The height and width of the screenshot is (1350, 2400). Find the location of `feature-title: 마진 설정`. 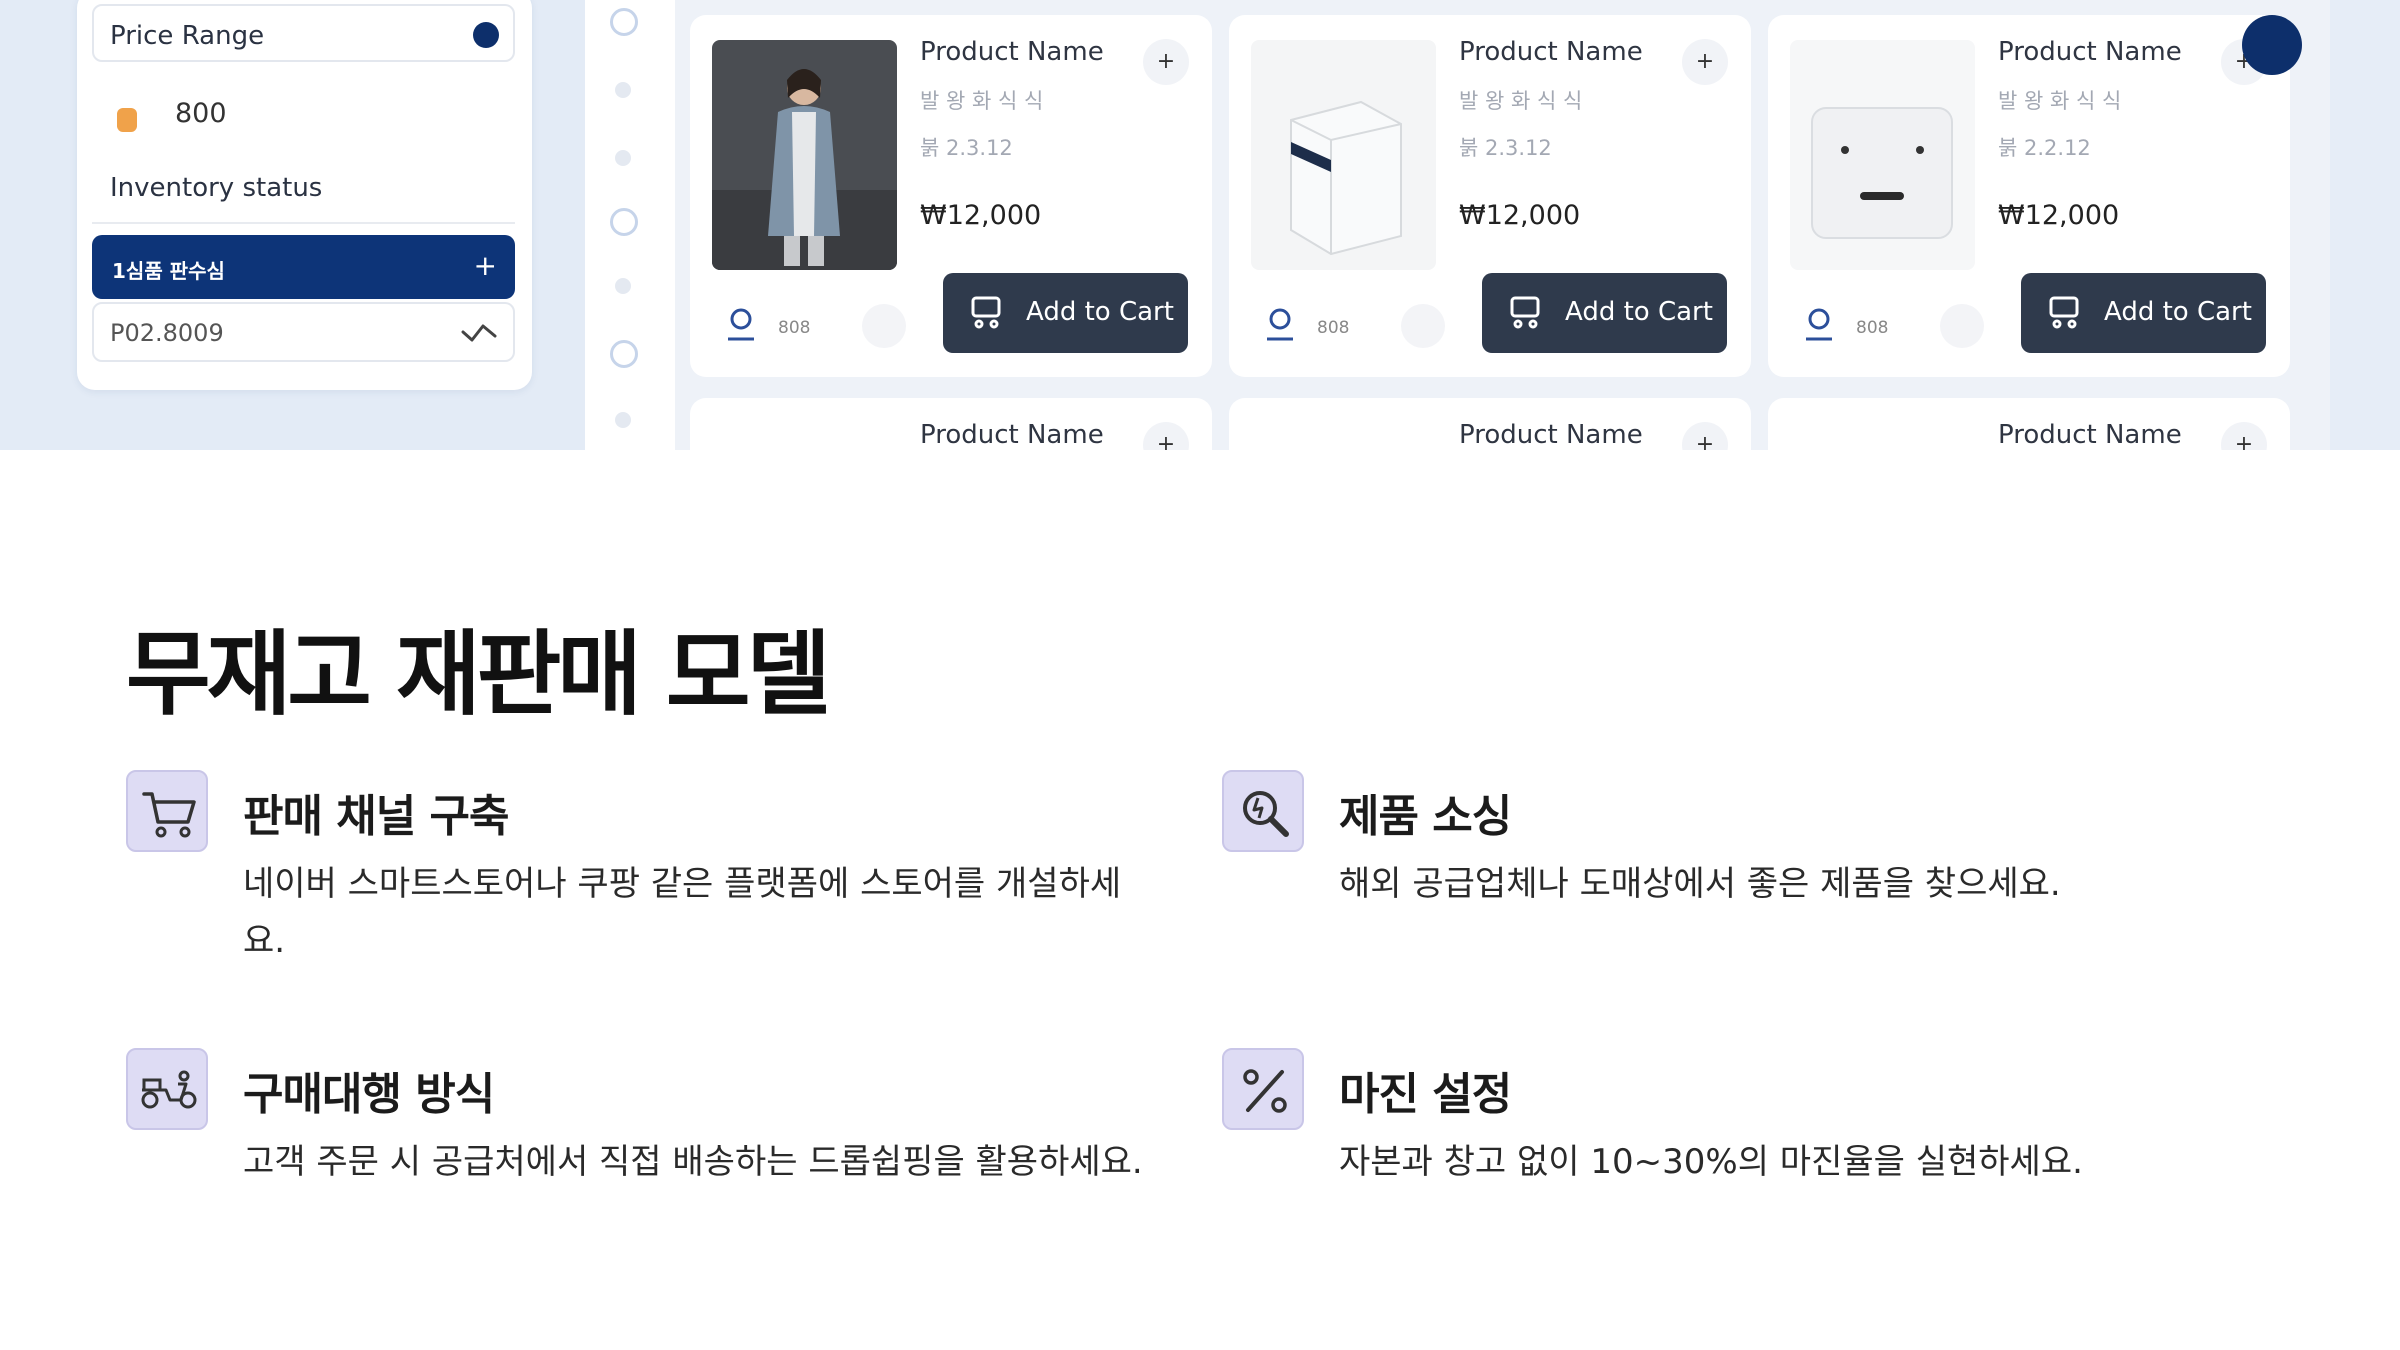

feature-title: 마진 설정 is located at coordinates (1425, 1094).